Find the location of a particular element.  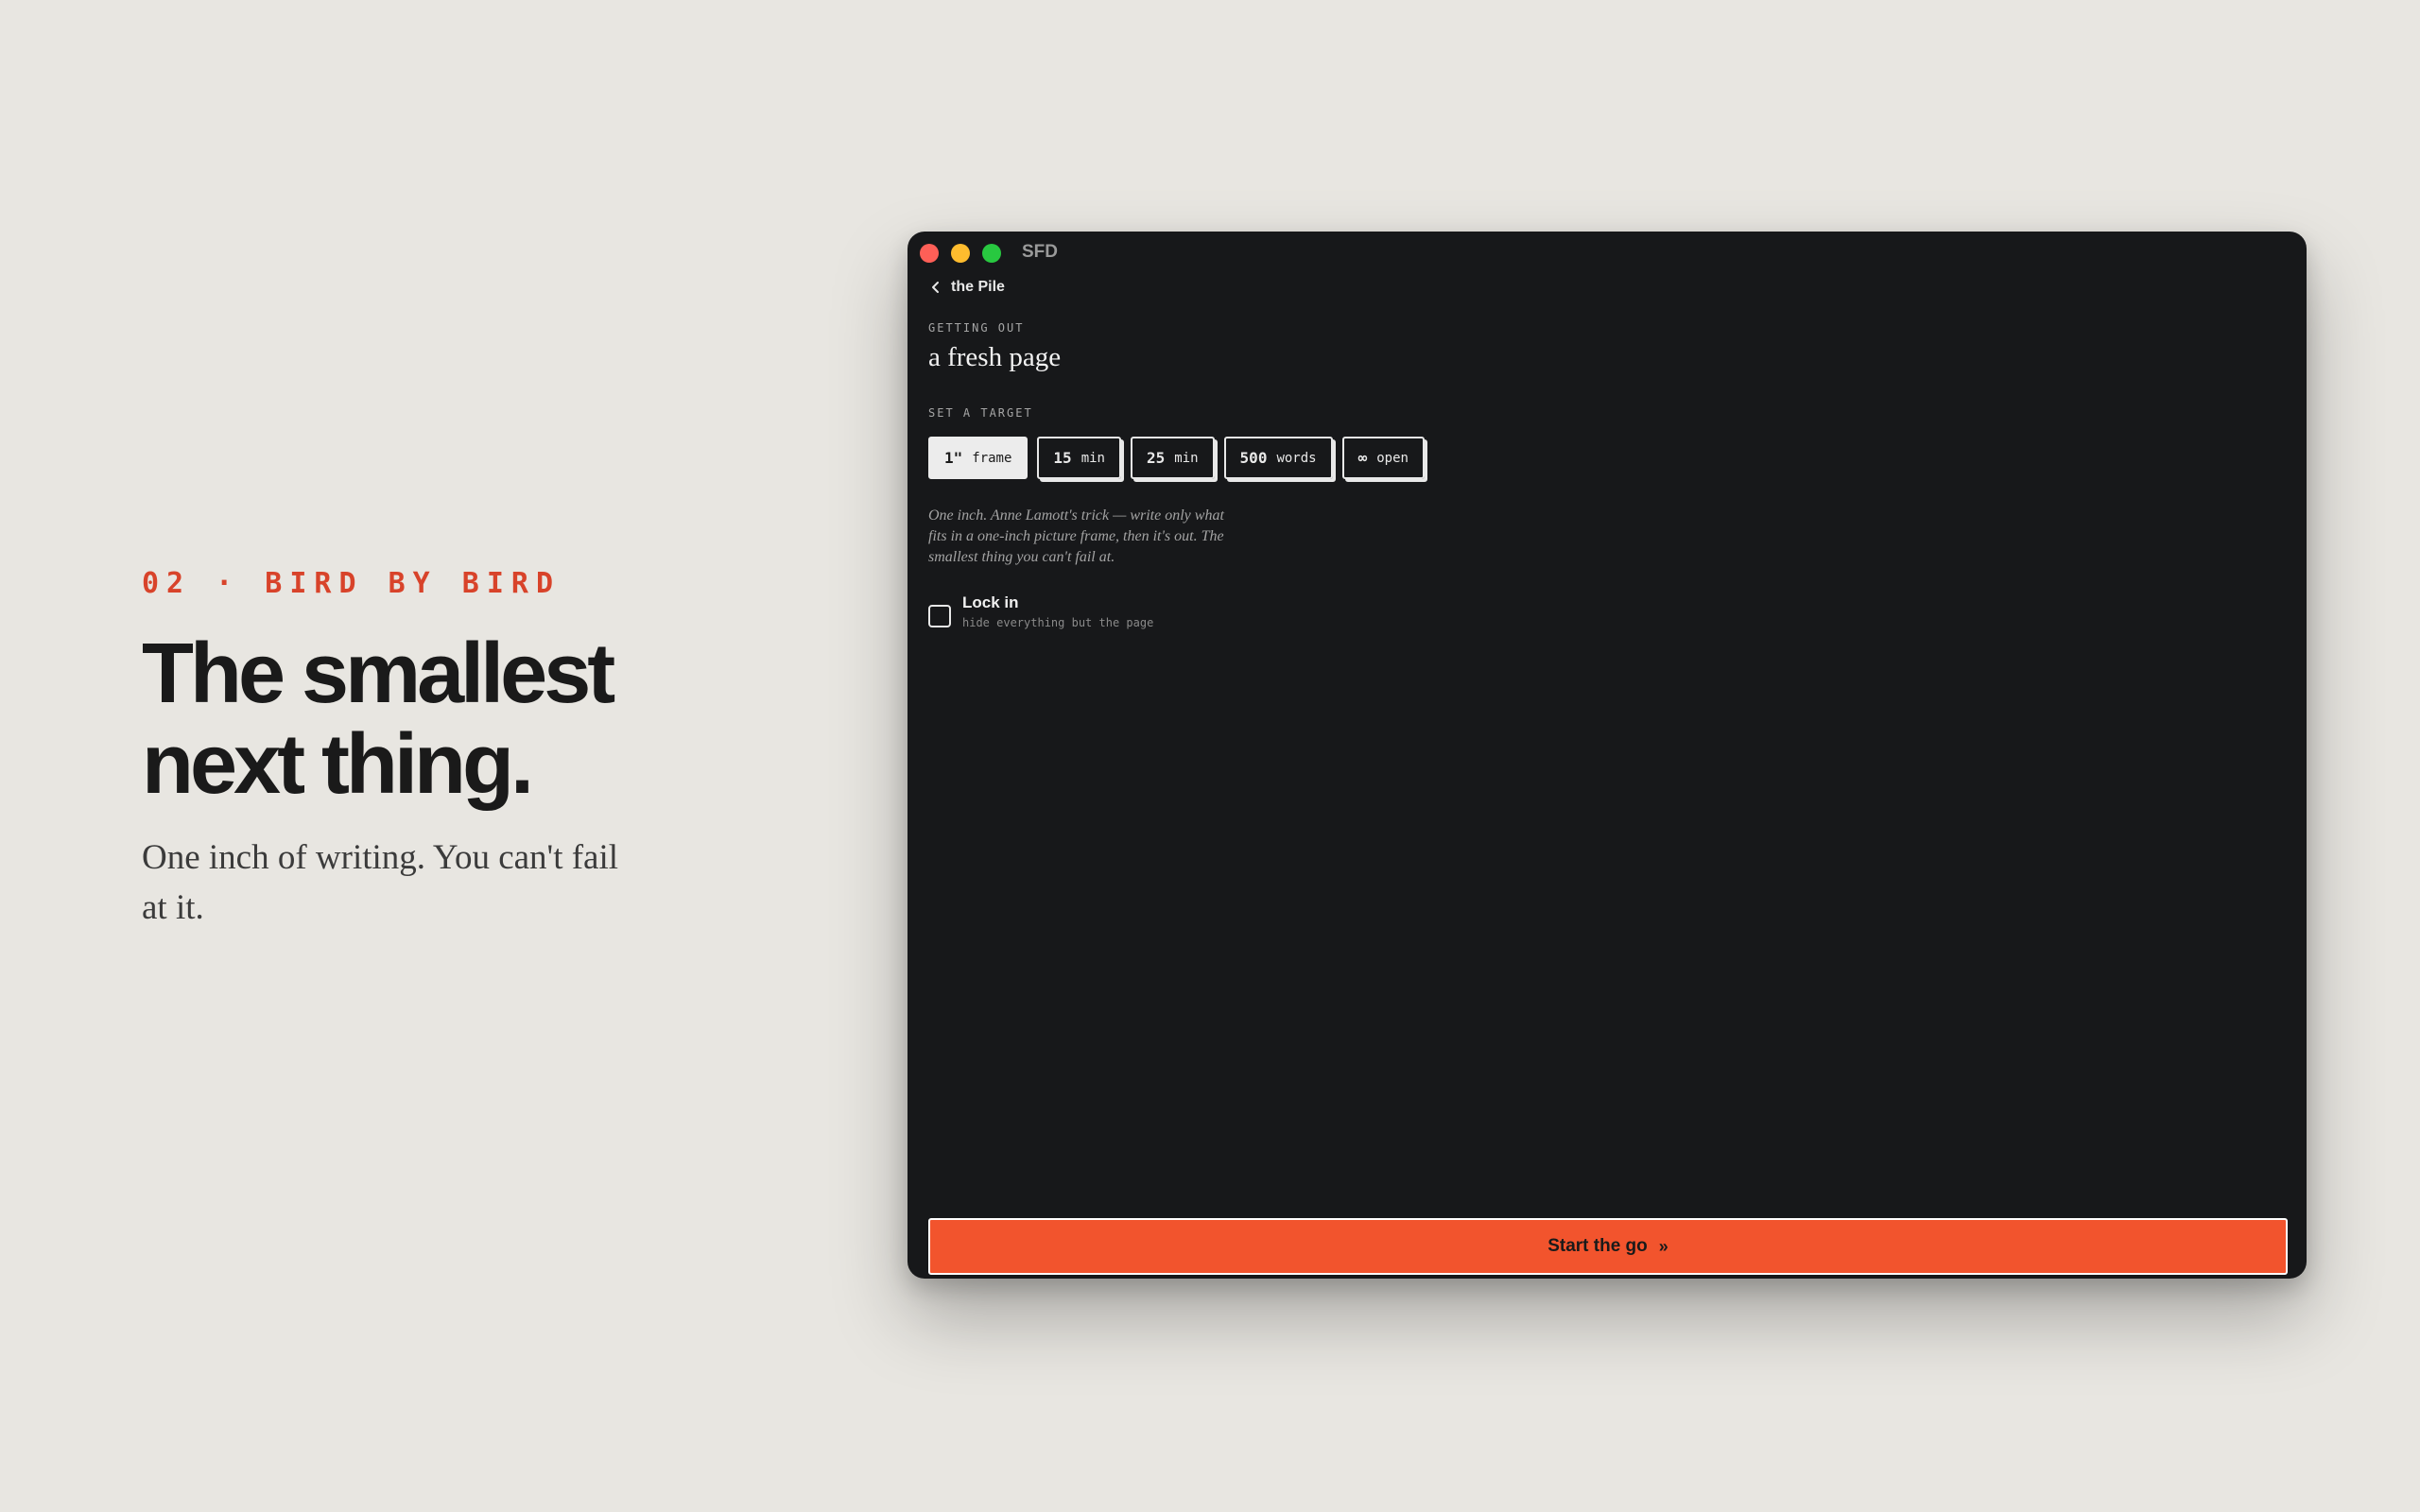

close-window-button is located at coordinates (929, 253).